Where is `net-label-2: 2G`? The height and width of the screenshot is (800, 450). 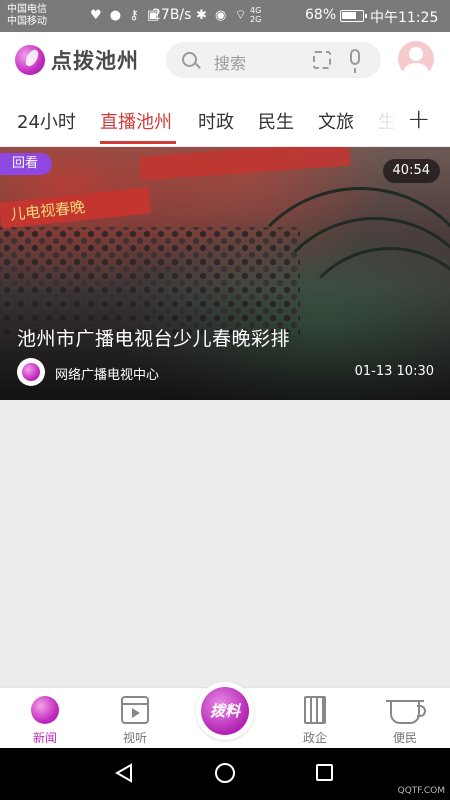
net-label-2: 2G is located at coordinates (256, 19).